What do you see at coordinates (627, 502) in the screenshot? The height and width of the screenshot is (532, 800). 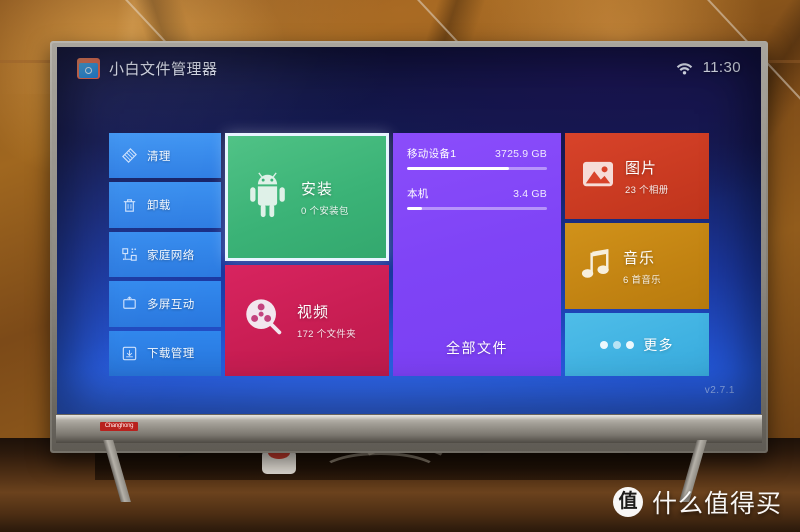 I see `watermark-badge: 值` at bounding box center [627, 502].